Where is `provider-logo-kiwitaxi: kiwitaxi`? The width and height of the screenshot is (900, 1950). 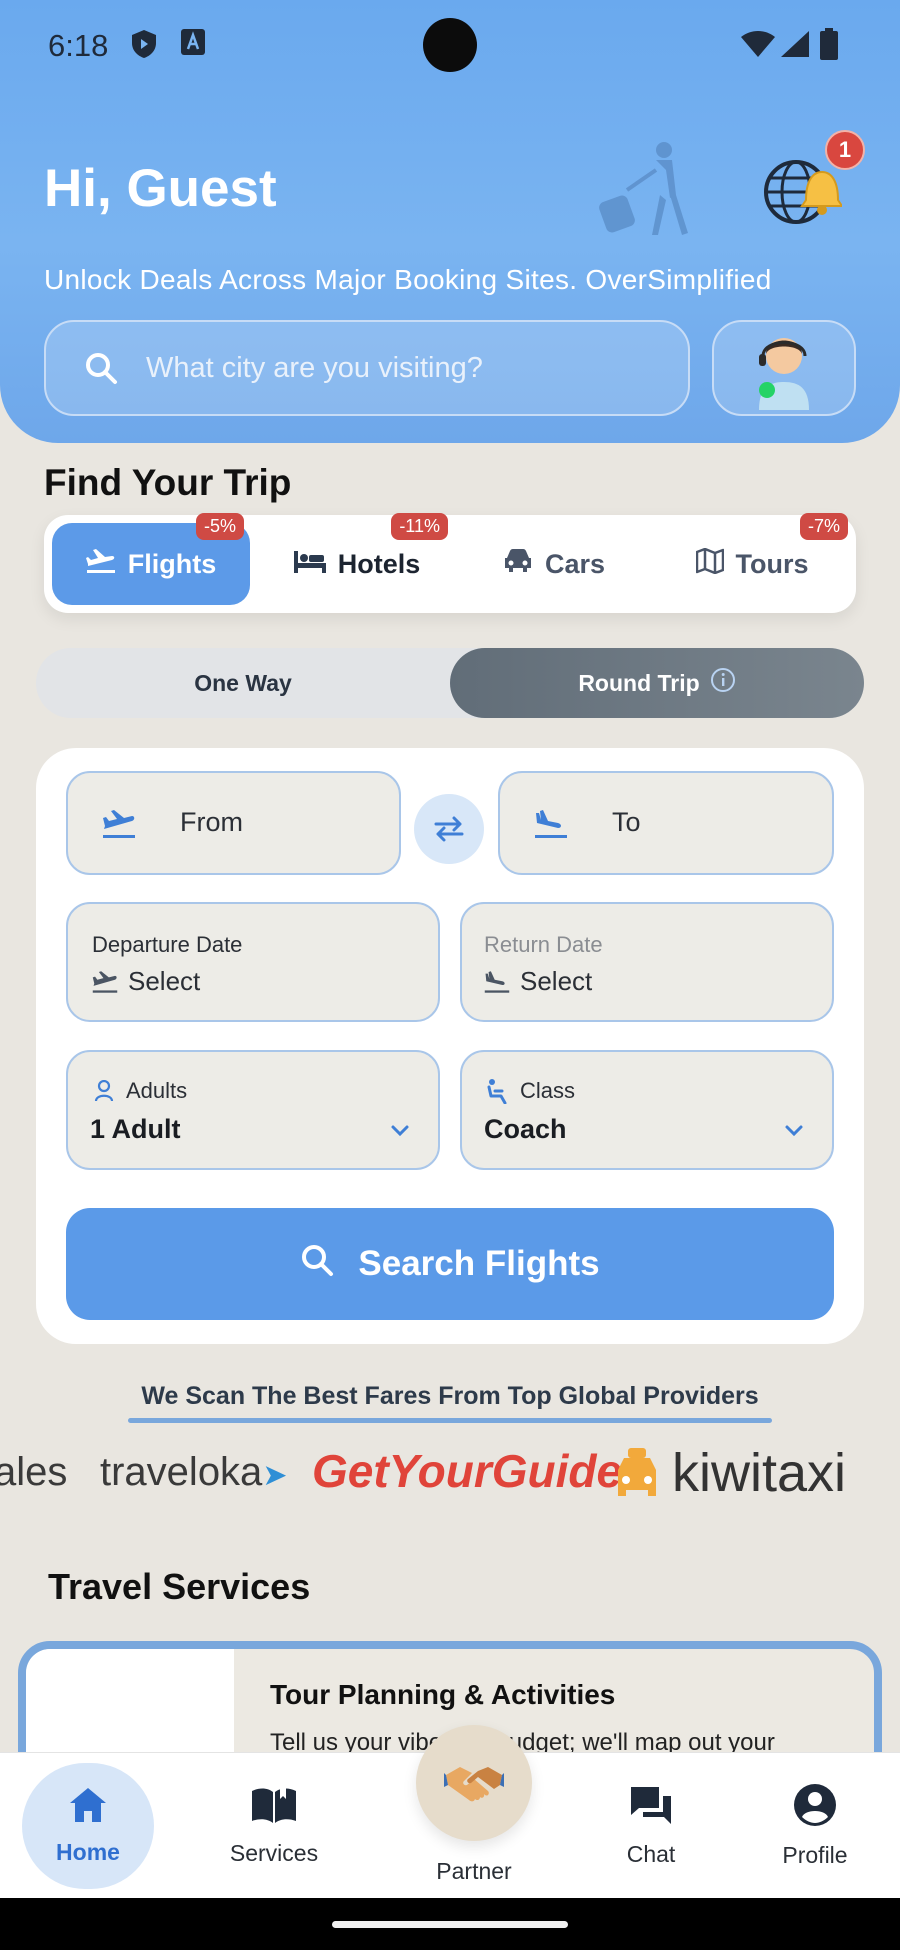 provider-logo-kiwitaxi: kiwitaxi is located at coordinates (759, 1473).